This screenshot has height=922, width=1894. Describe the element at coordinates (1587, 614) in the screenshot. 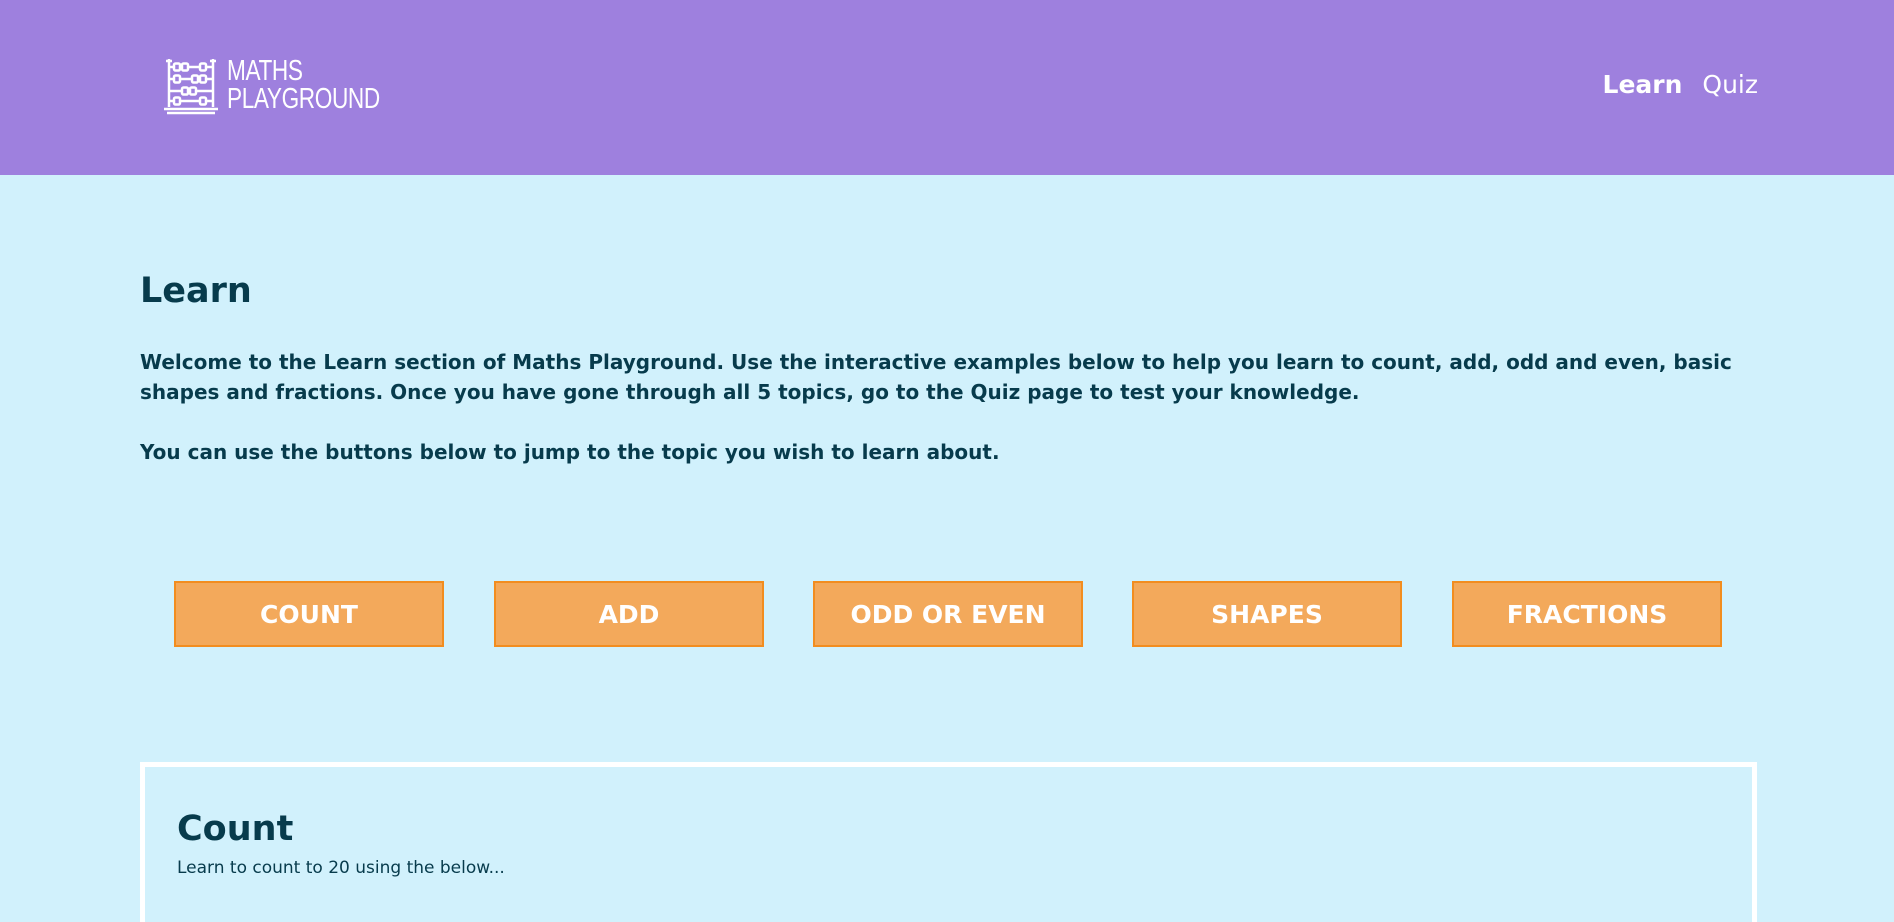

I see `fractions-button: FRACTIONS` at that location.